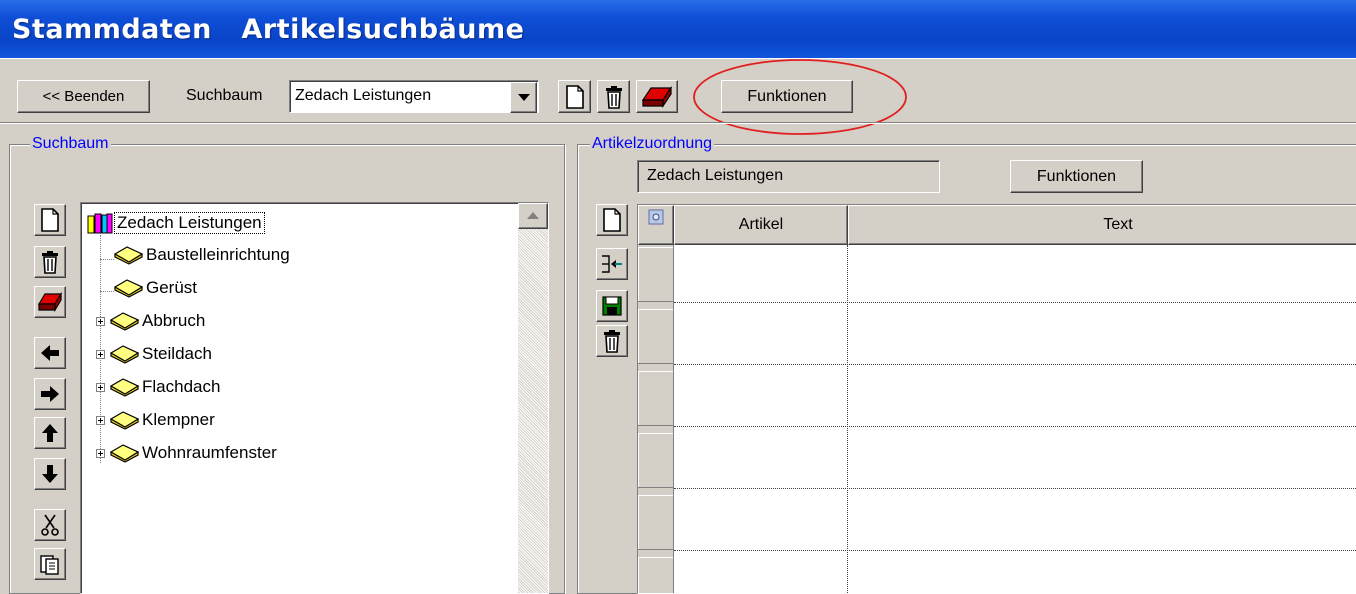  Describe the element at coordinates (1118, 224) in the screenshot. I see `column-header-text-label: Text` at that location.